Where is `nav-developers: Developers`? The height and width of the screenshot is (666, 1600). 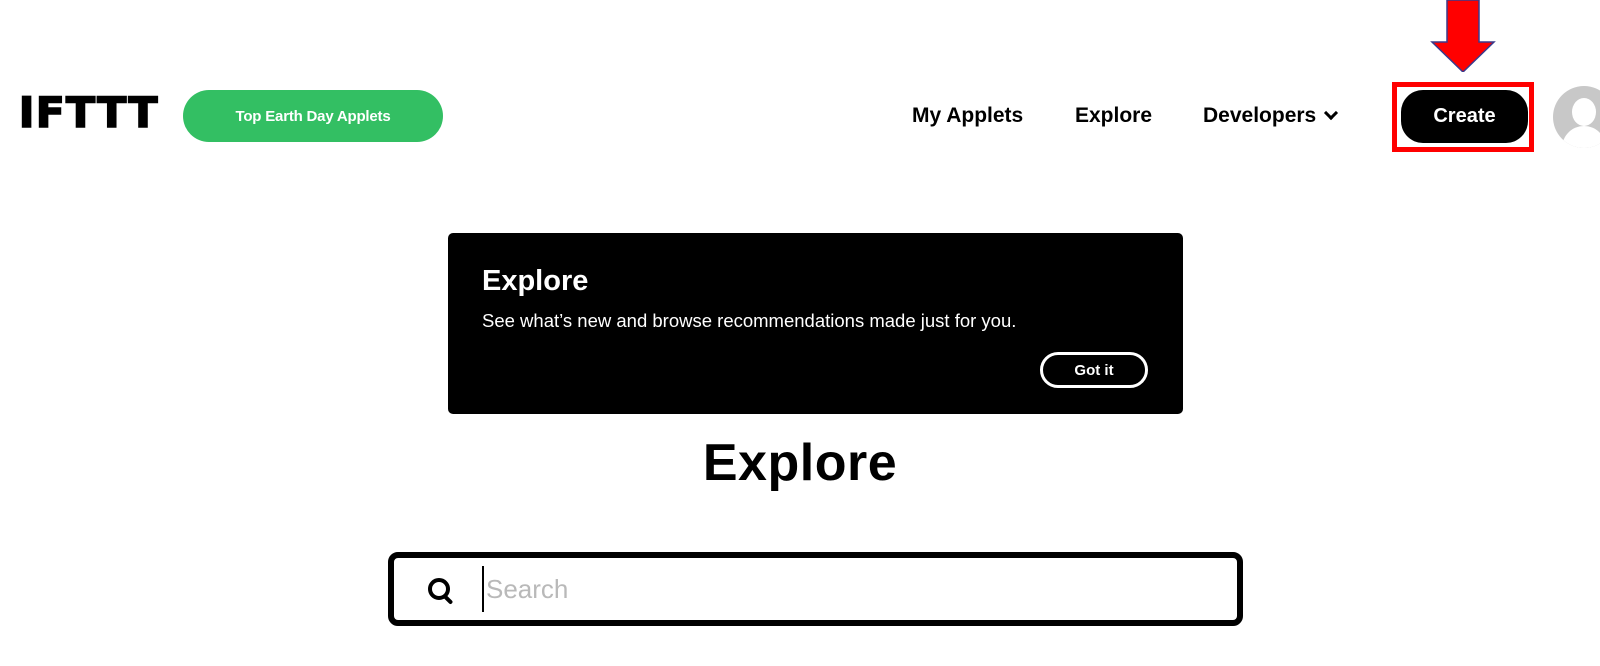 nav-developers: Developers is located at coordinates (1271, 116).